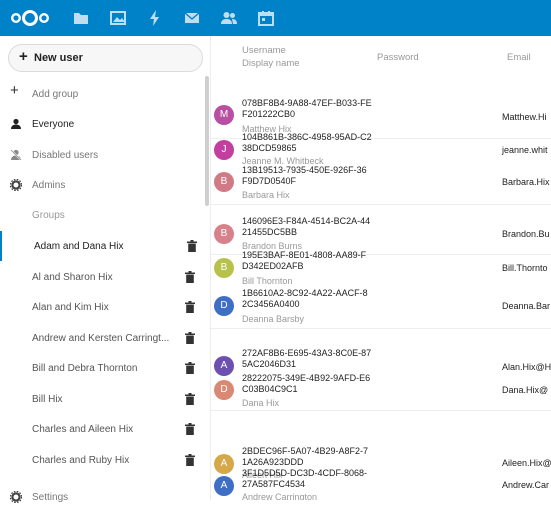 The image size is (551, 512). I want to click on column-header-password: Password, so click(398, 57).